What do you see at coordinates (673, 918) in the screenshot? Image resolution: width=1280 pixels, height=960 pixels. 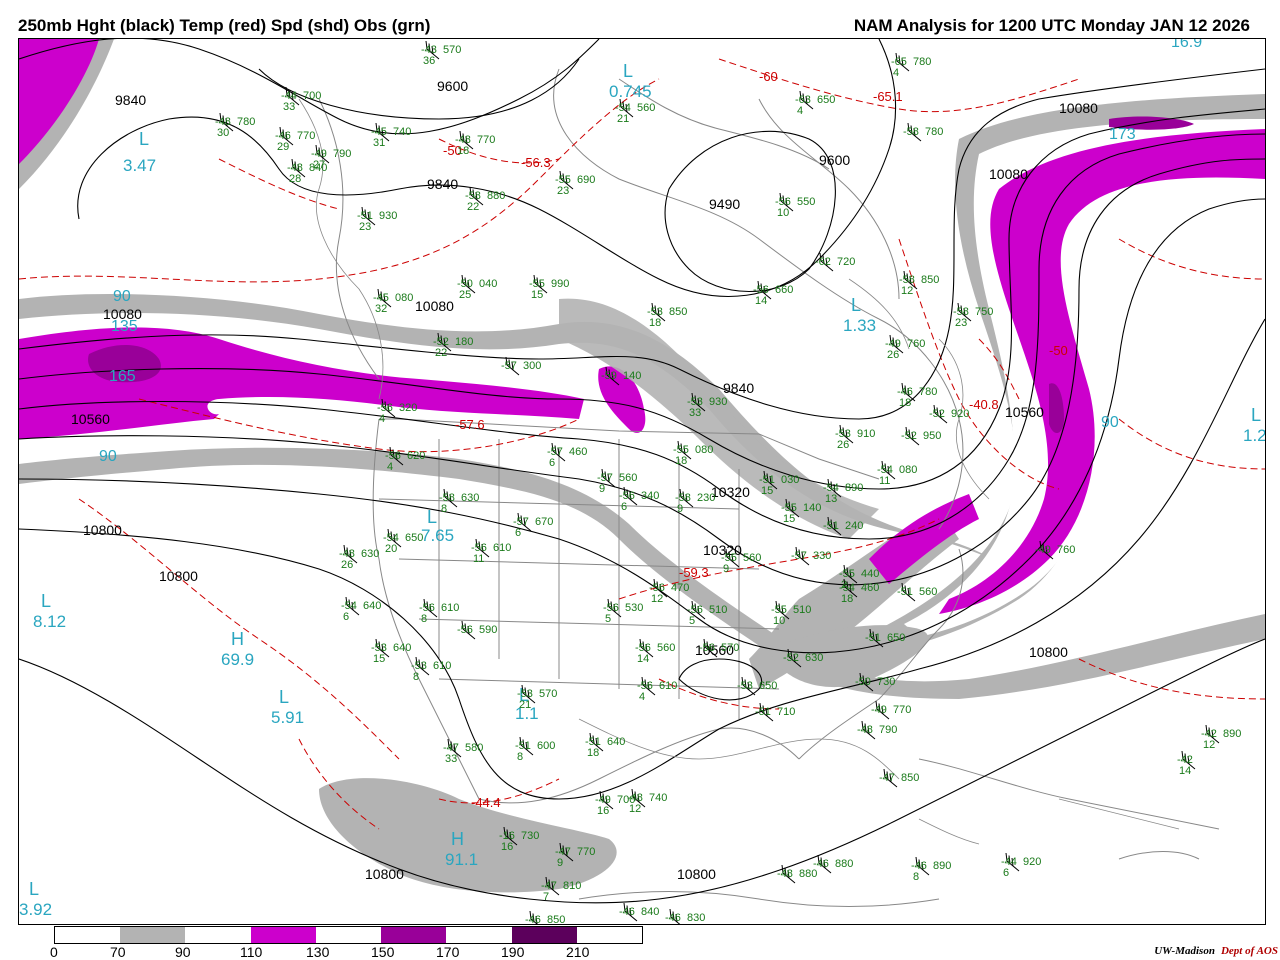 I see `obs-temp: -46` at bounding box center [673, 918].